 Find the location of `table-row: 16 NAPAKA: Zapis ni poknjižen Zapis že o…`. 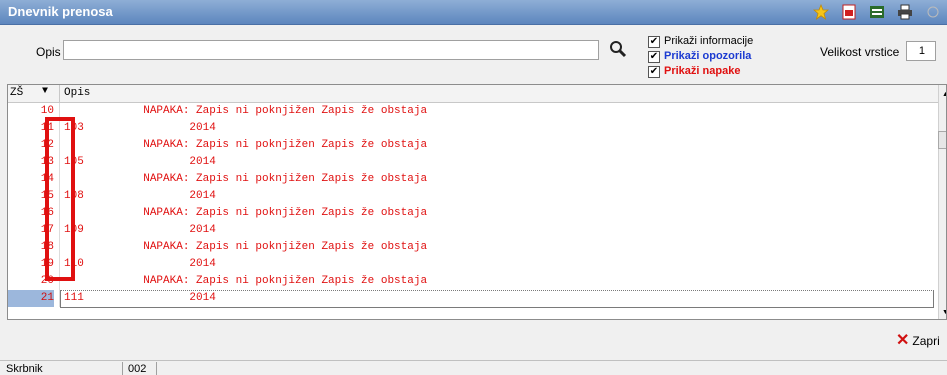

table-row: 16 NAPAKA: Zapis ni poknjižen Zapis že o… is located at coordinates (473, 213).